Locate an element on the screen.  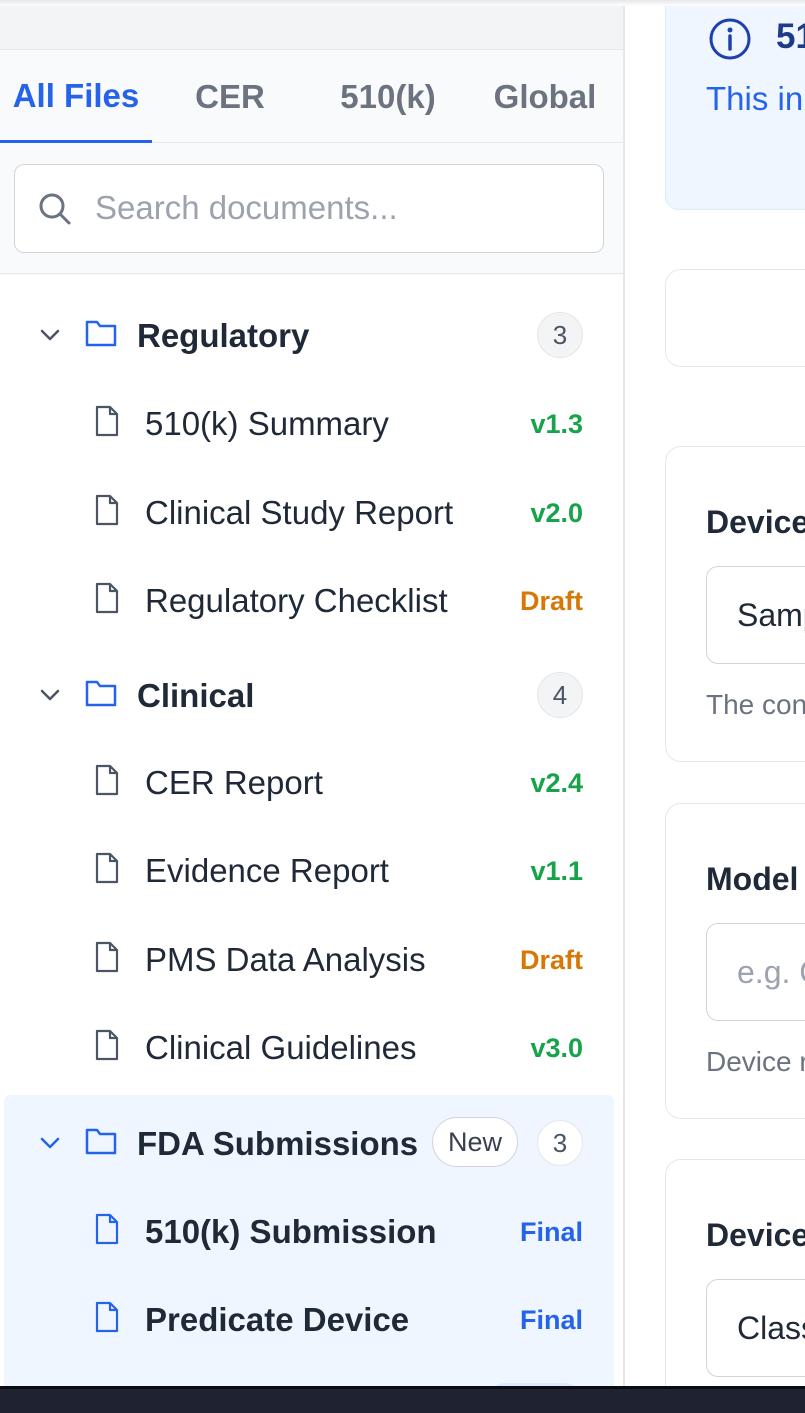
folder-fda-submissions: FDA Submissions New 3 is located at coordinates (311, 1143).